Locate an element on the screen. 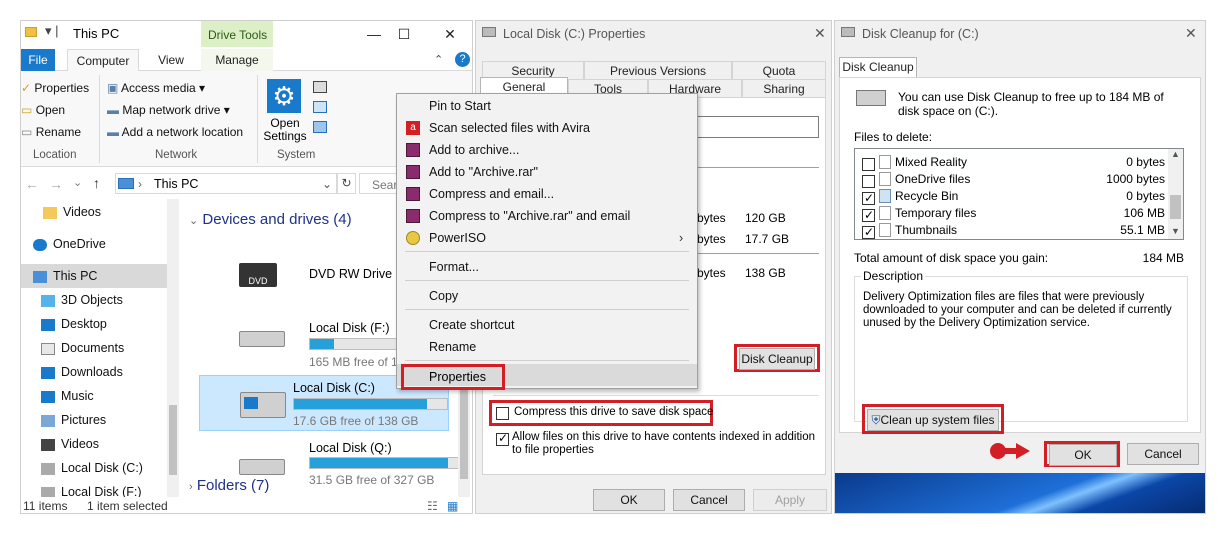 The width and height of the screenshot is (1227, 533). scroll-down-icon: ▼ is located at coordinates (1175, 232).